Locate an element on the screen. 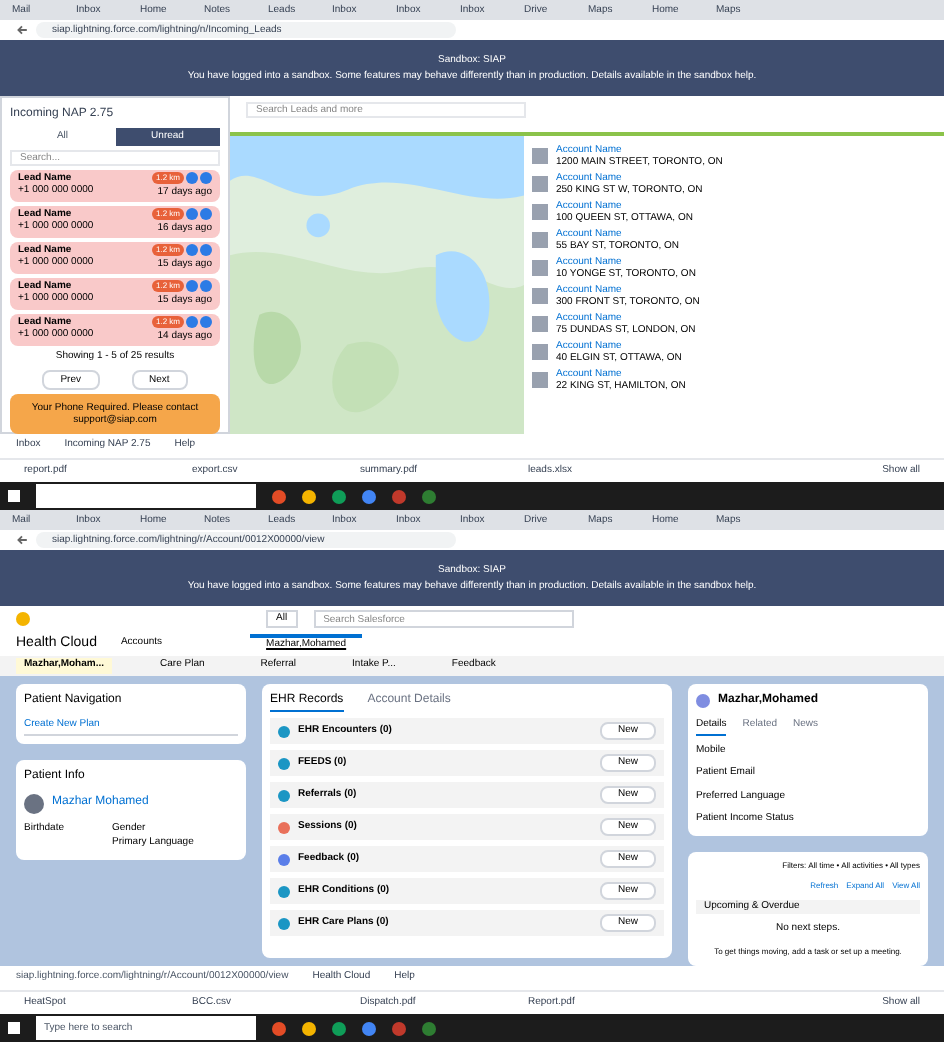 The height and width of the screenshot is (1042, 944). avatar-icon is located at coordinates (34, 803).